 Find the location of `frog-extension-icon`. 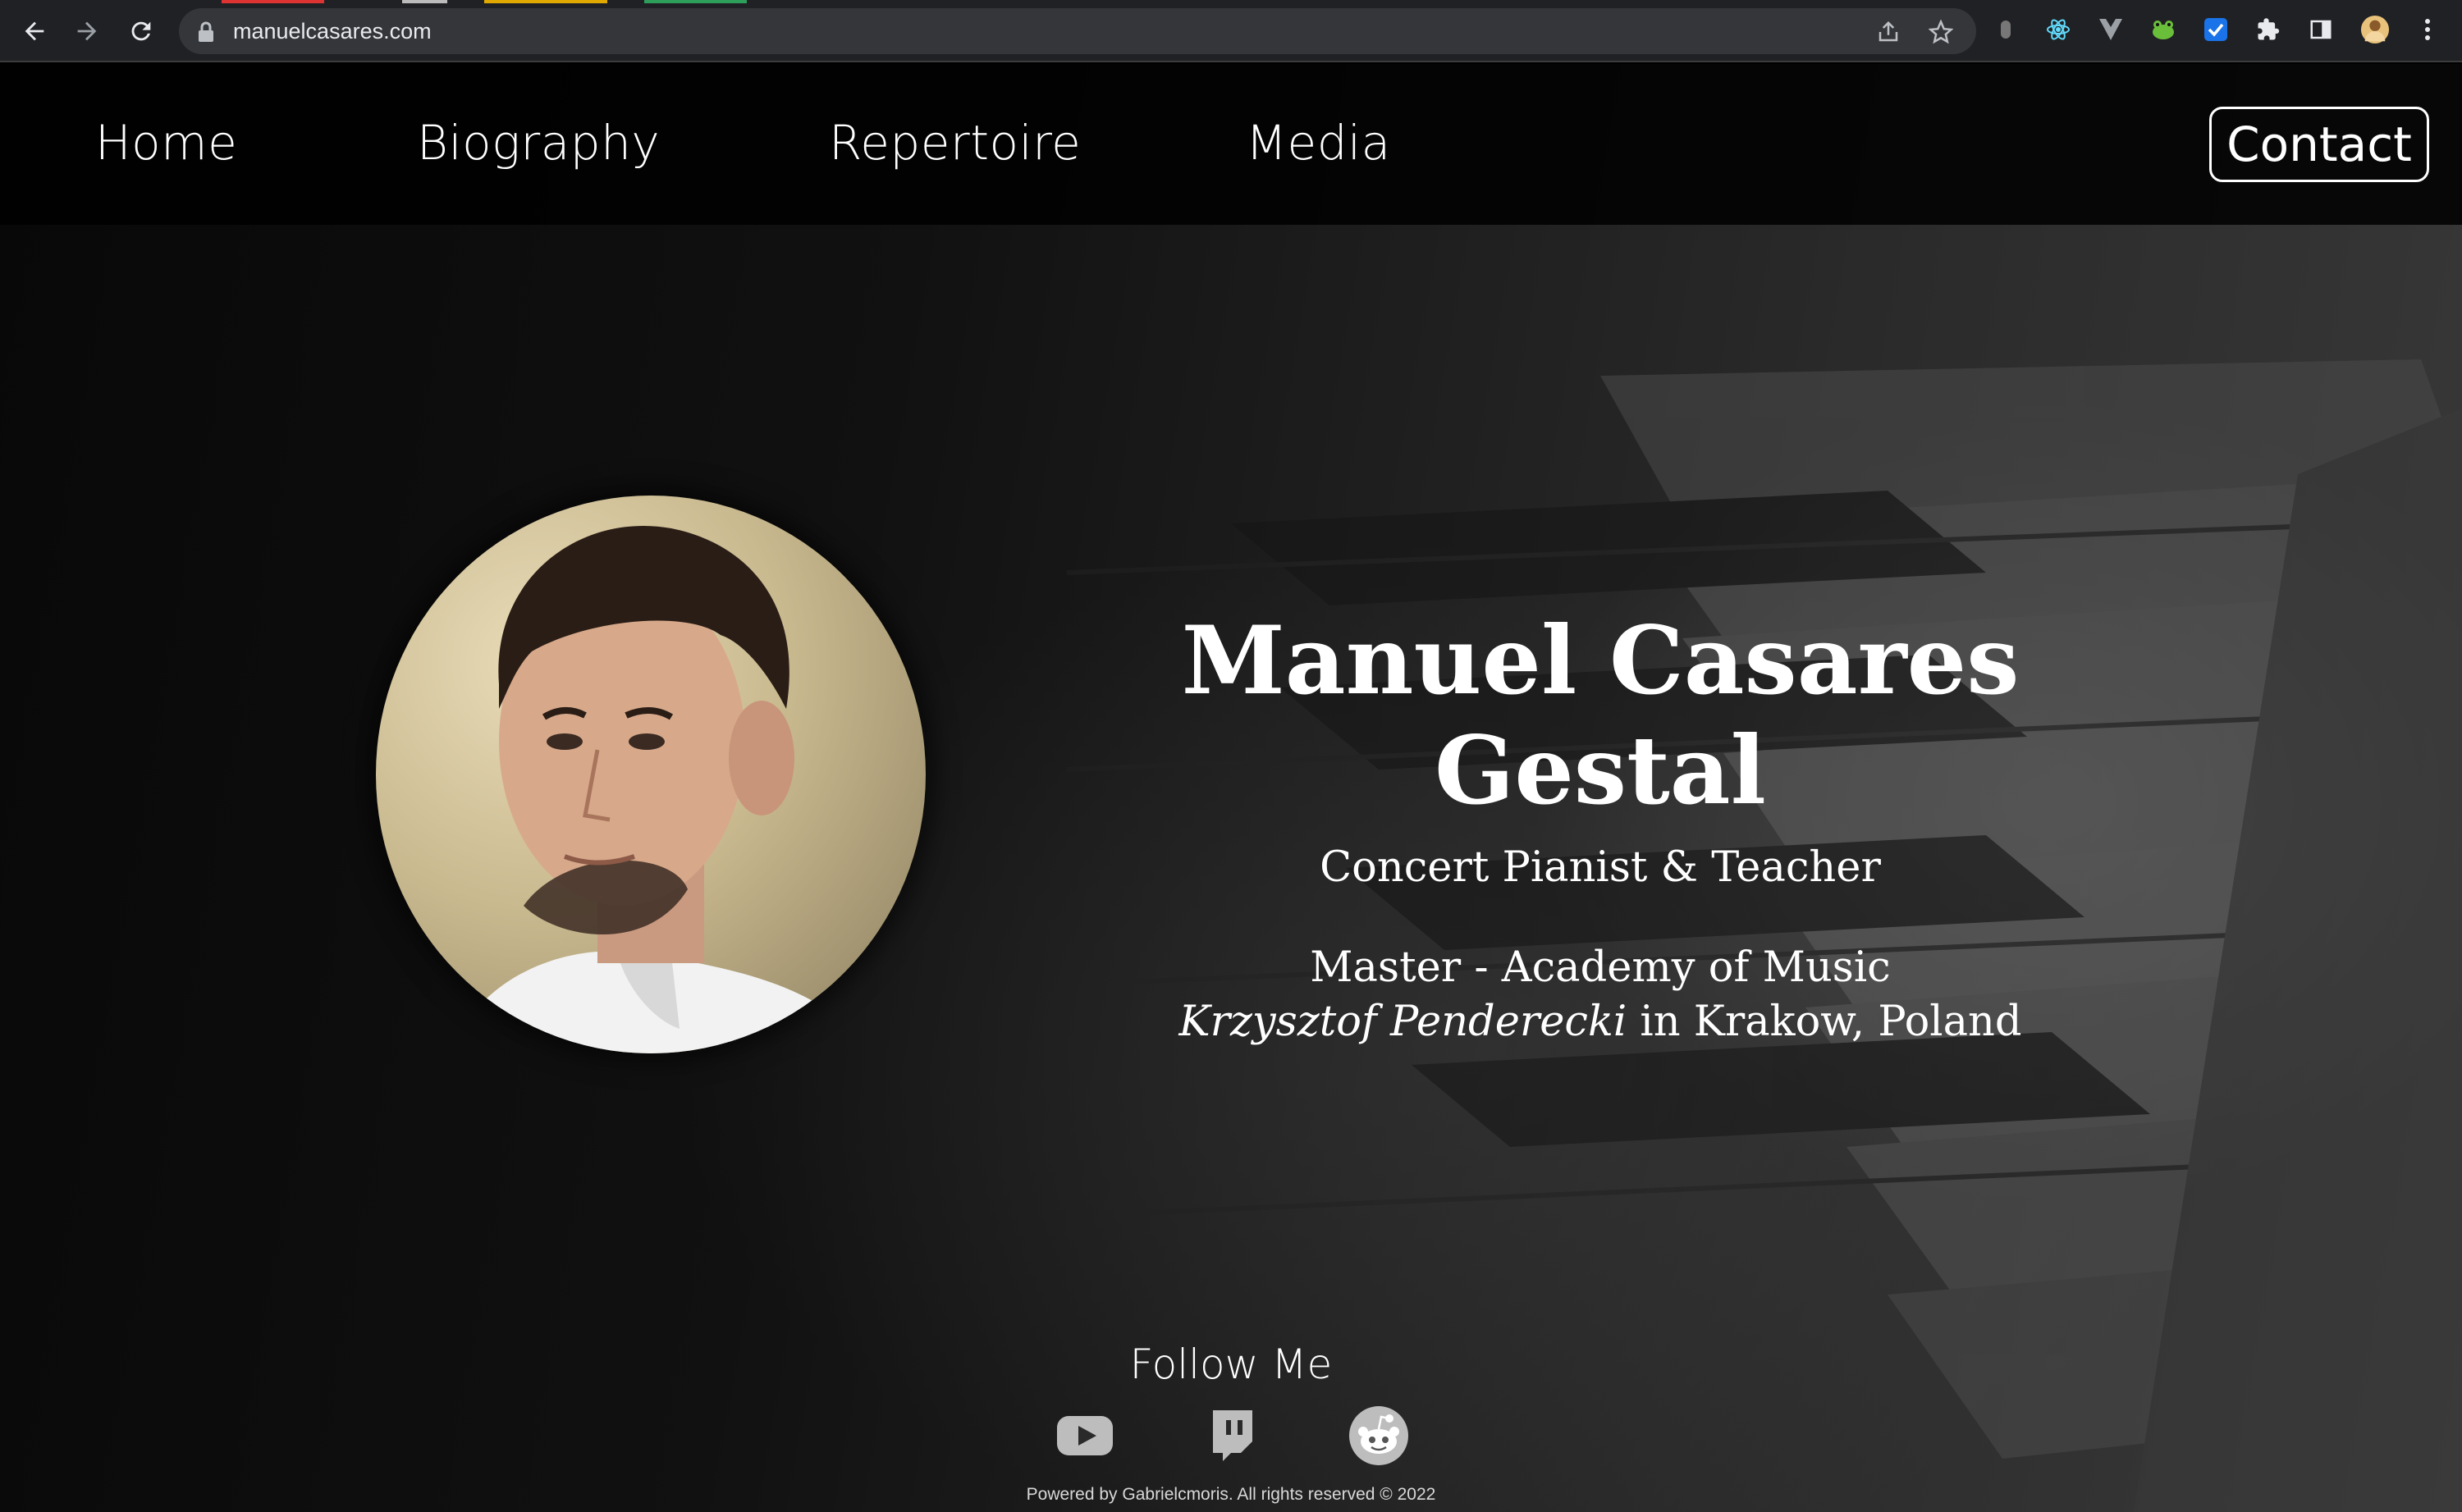

frog-extension-icon is located at coordinates (2163, 29).